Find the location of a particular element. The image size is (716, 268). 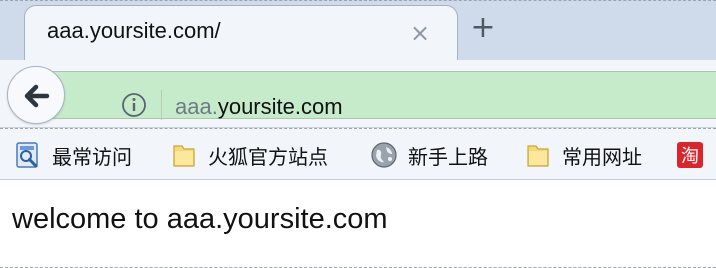

bookmark-taobao: 淘 is located at coordinates (690, 155).